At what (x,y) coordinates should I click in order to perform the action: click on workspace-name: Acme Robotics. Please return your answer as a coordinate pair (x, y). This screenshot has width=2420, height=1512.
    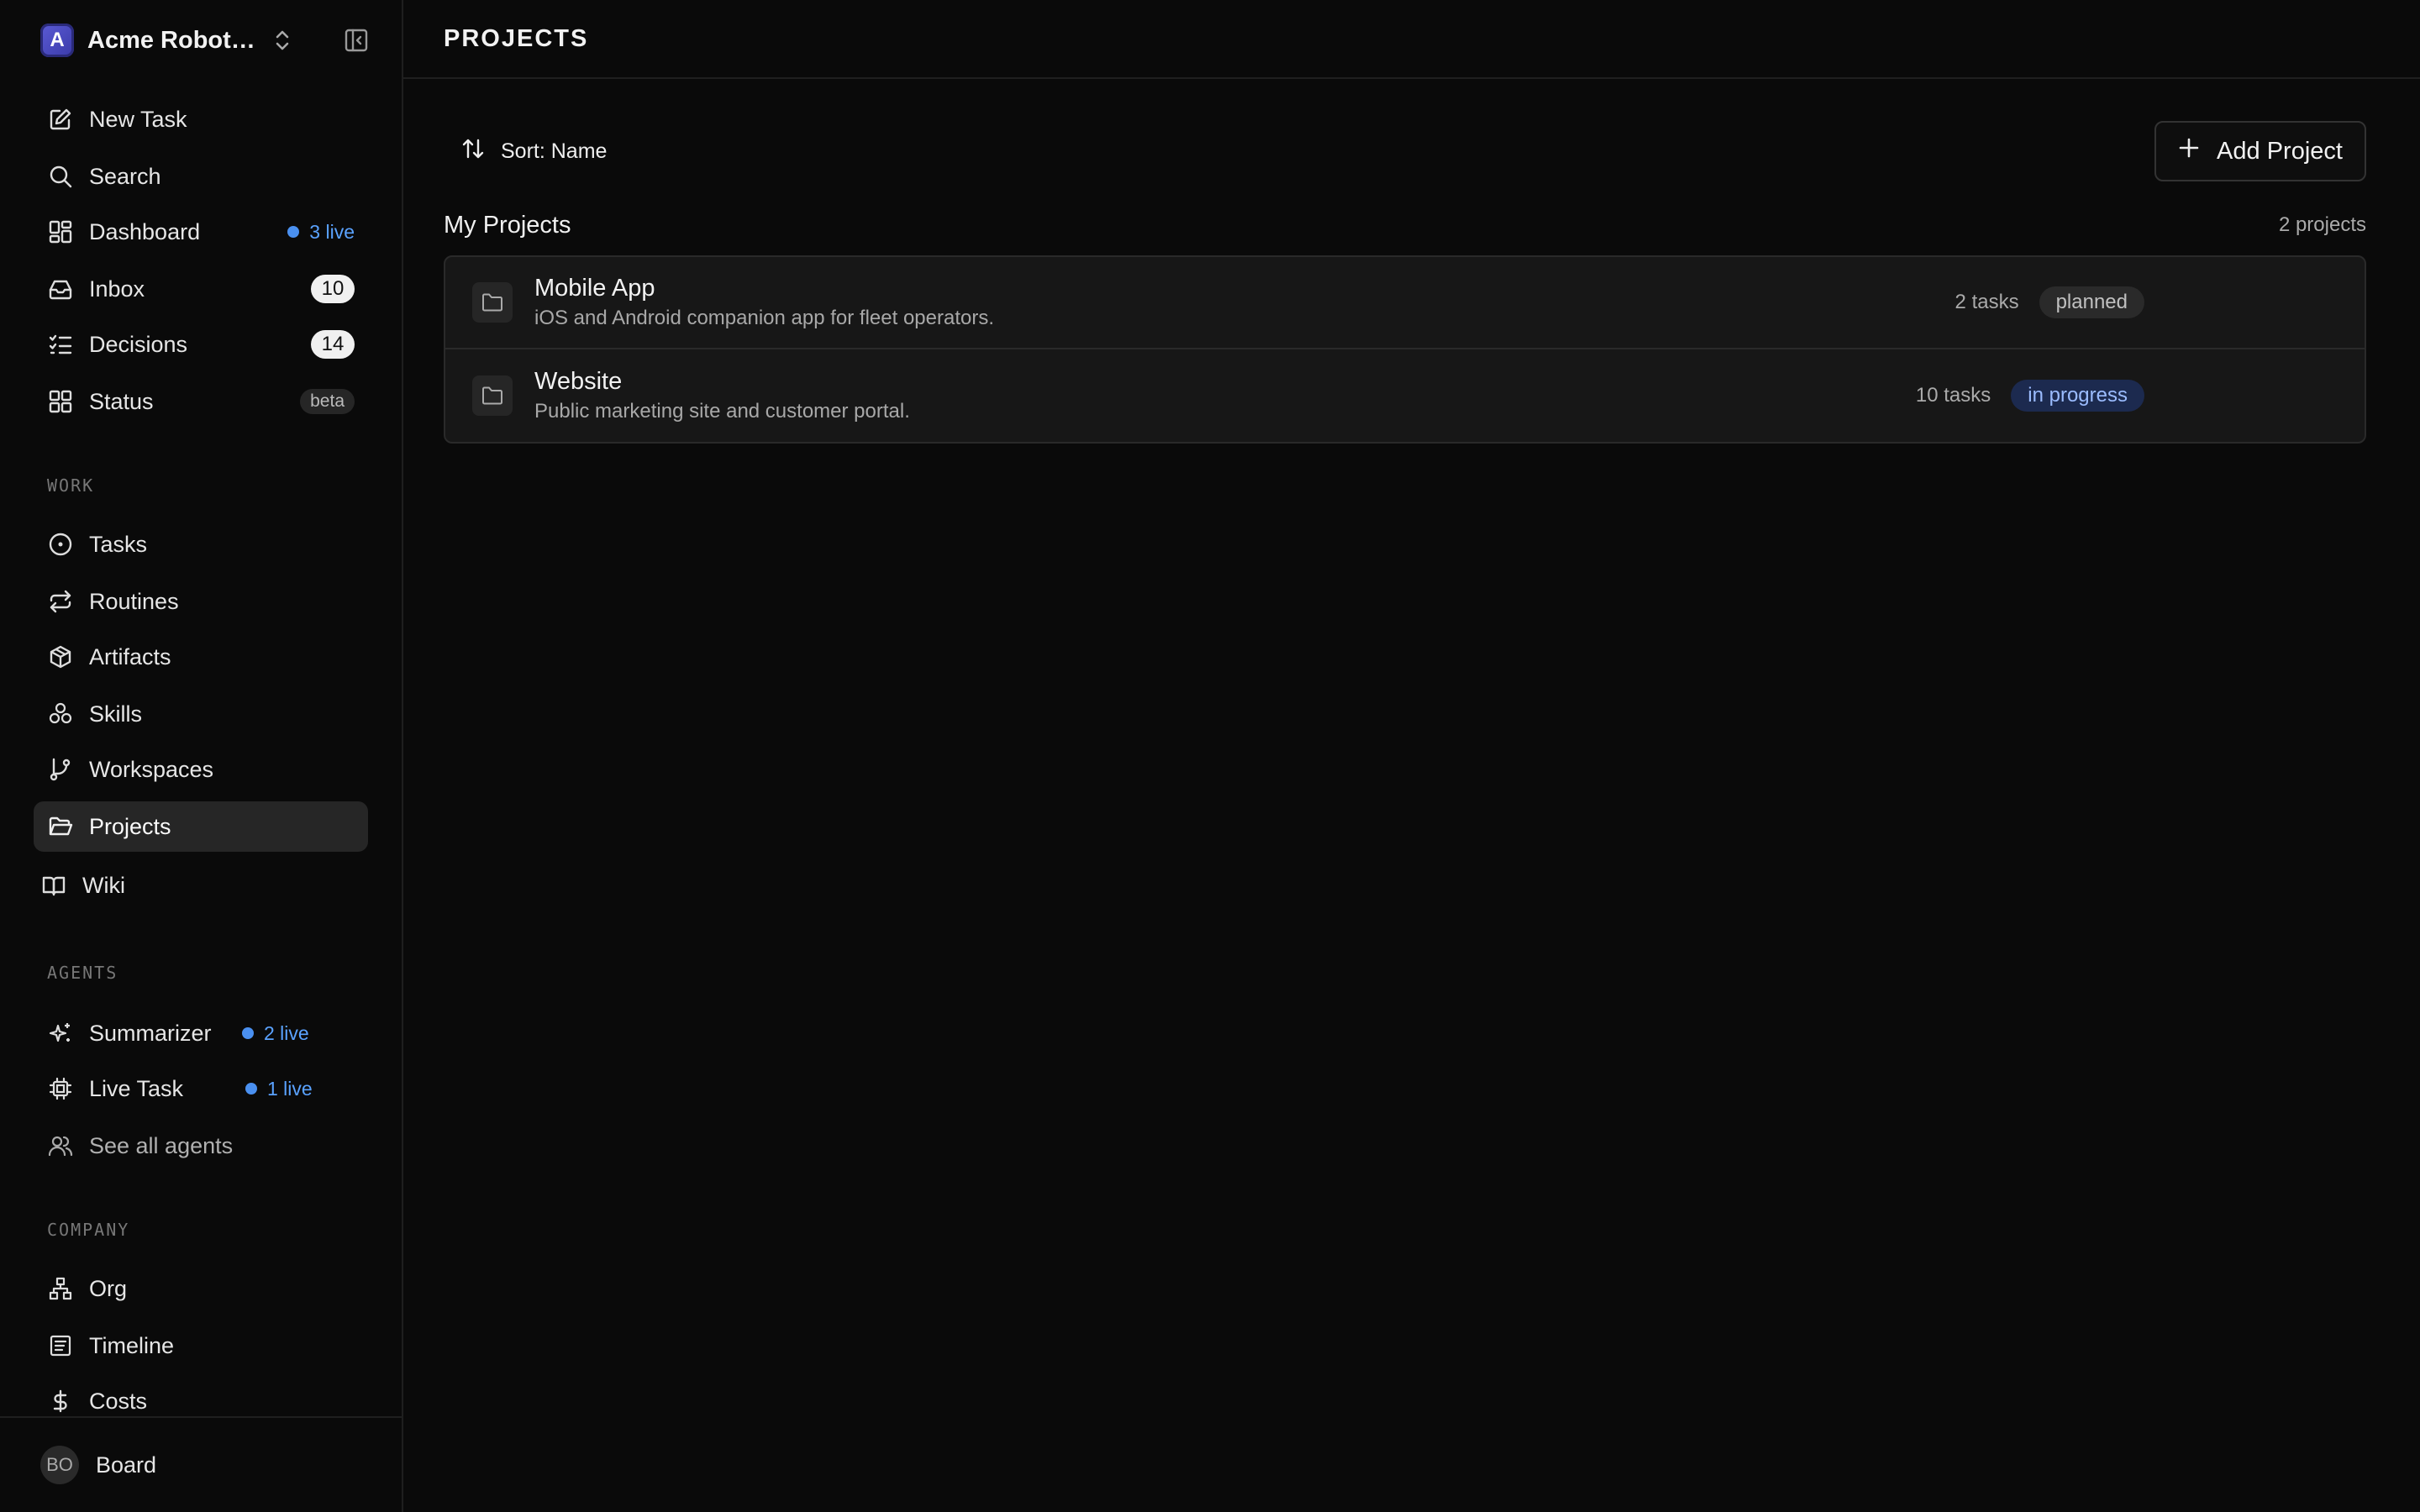
    Looking at the image, I should click on (173, 41).